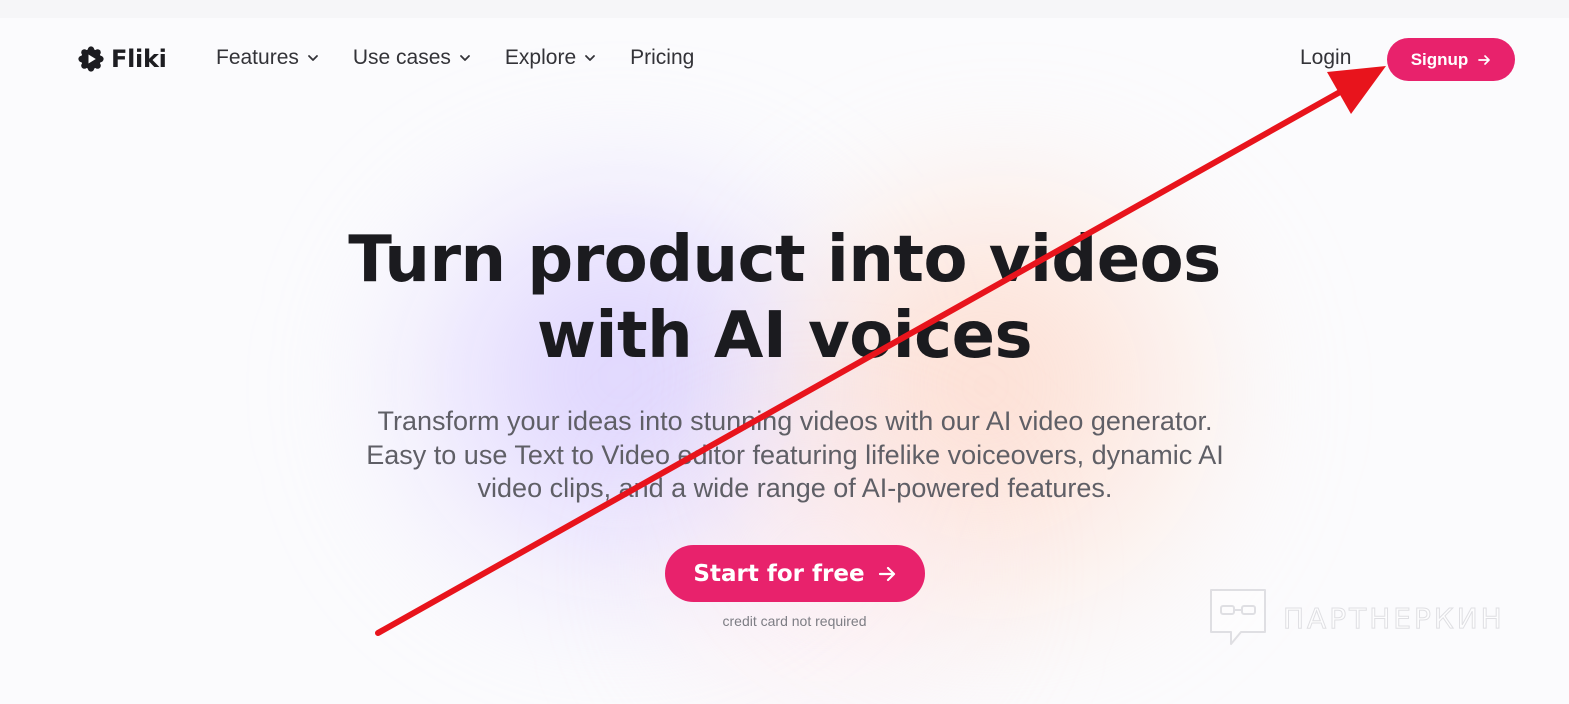 This screenshot has width=1569, height=704. I want to click on watermark-text: ПАРТНЕРКИН, so click(1394, 618).